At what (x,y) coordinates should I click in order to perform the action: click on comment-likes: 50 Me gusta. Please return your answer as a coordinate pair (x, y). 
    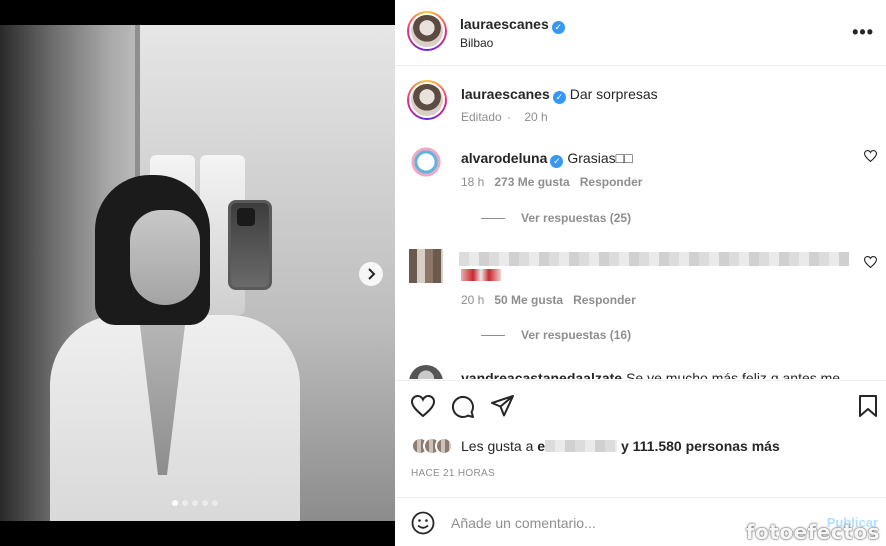
    Looking at the image, I should click on (528, 300).